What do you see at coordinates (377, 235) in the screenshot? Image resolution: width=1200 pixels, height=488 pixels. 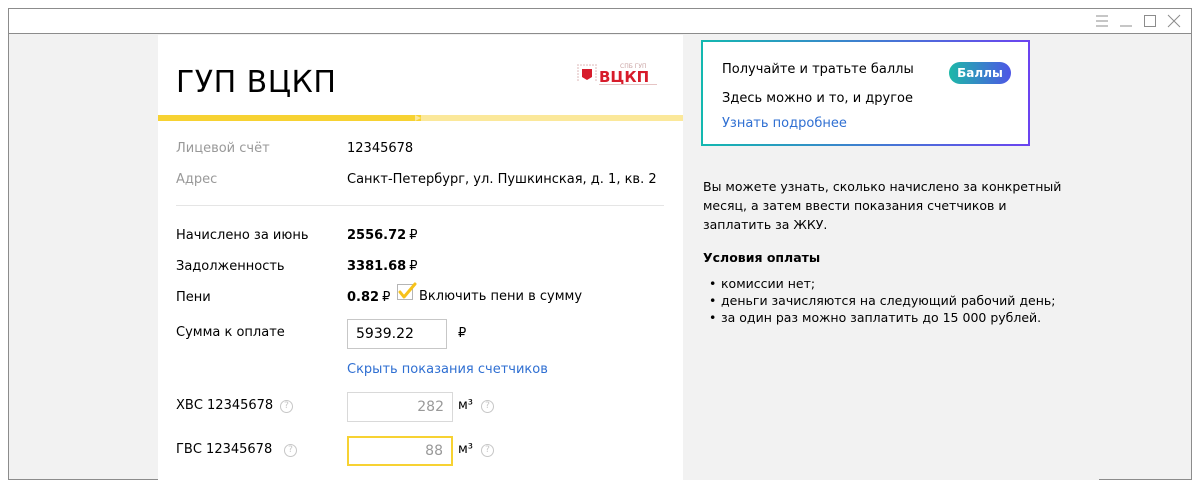 I see `charged-amount: 2556.72` at bounding box center [377, 235].